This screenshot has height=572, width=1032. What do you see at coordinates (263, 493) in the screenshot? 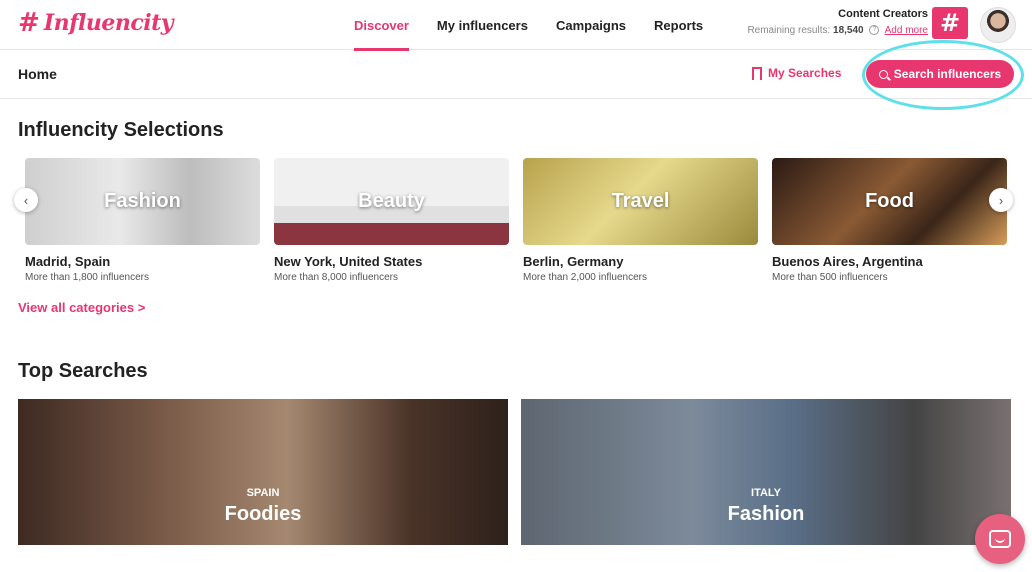
I see `top-search-country: SPAIN` at bounding box center [263, 493].